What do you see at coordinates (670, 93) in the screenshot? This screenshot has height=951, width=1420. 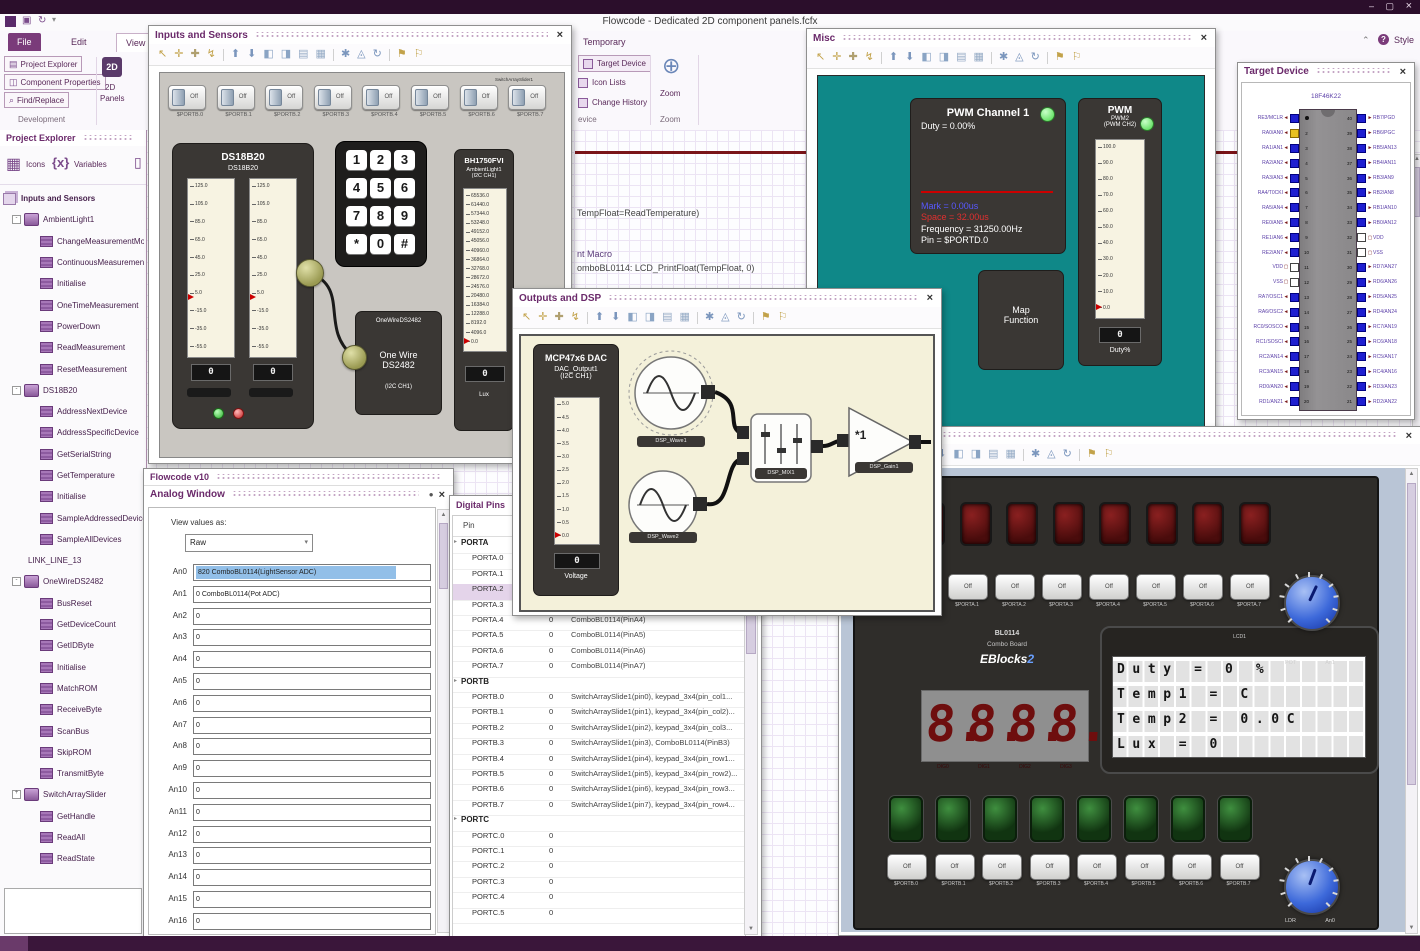 I see `zoom-button: Zoom` at bounding box center [670, 93].